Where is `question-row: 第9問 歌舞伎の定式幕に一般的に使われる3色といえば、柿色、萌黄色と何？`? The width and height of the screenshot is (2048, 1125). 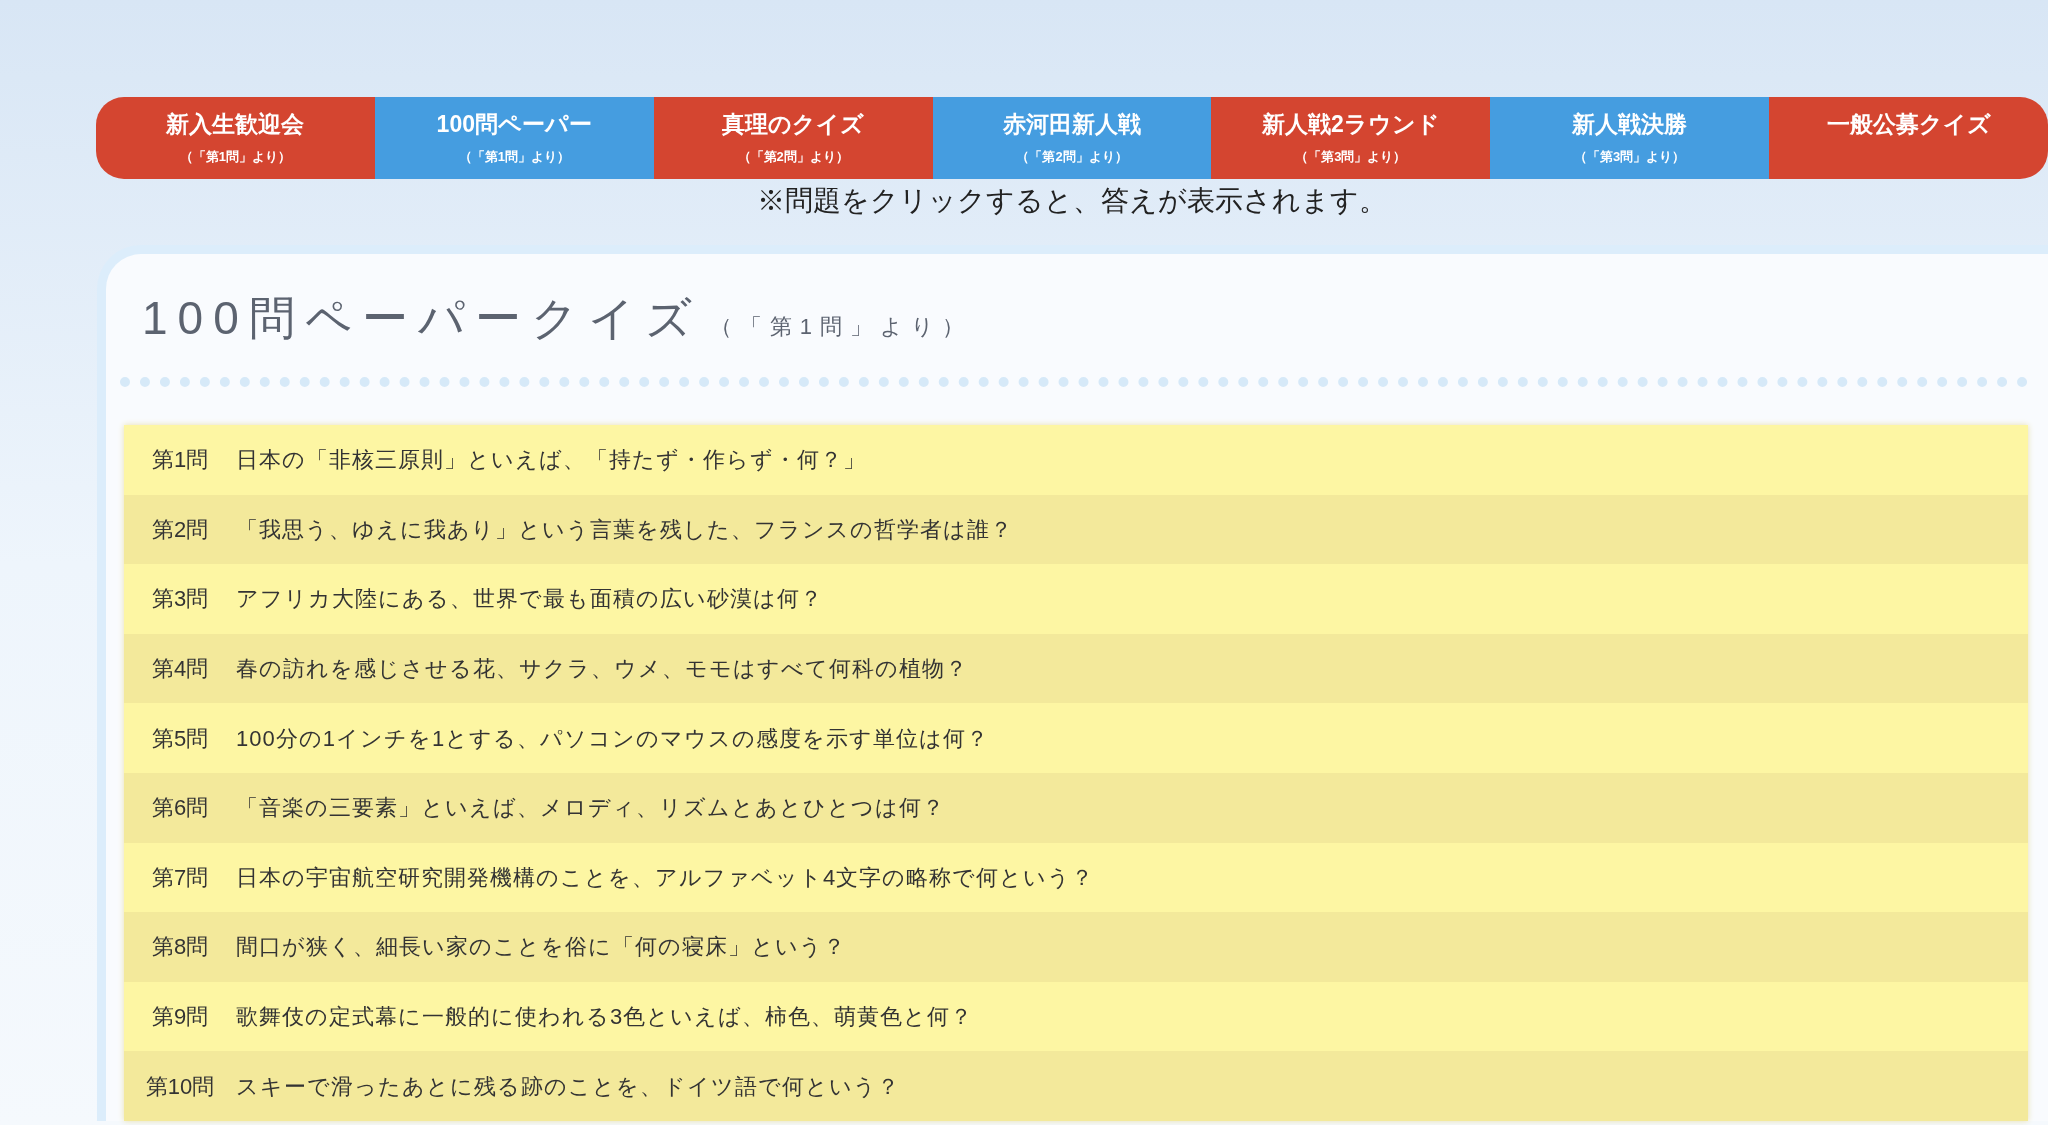
question-row: 第9問 歌舞伎の定式幕に一般的に使われる3色といえば、柿色、萌黄色と何？ is located at coordinates (1076, 1016).